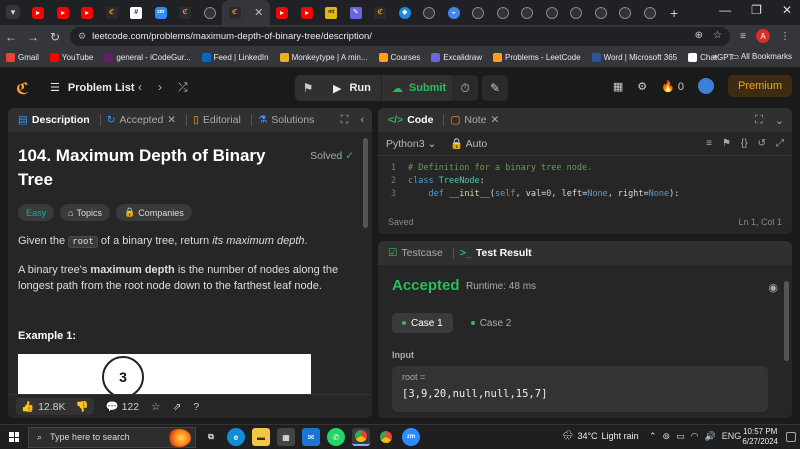 This screenshot has height=449, width=800. What do you see at coordinates (14, 437) in the screenshot?
I see `start-button` at bounding box center [14, 437].